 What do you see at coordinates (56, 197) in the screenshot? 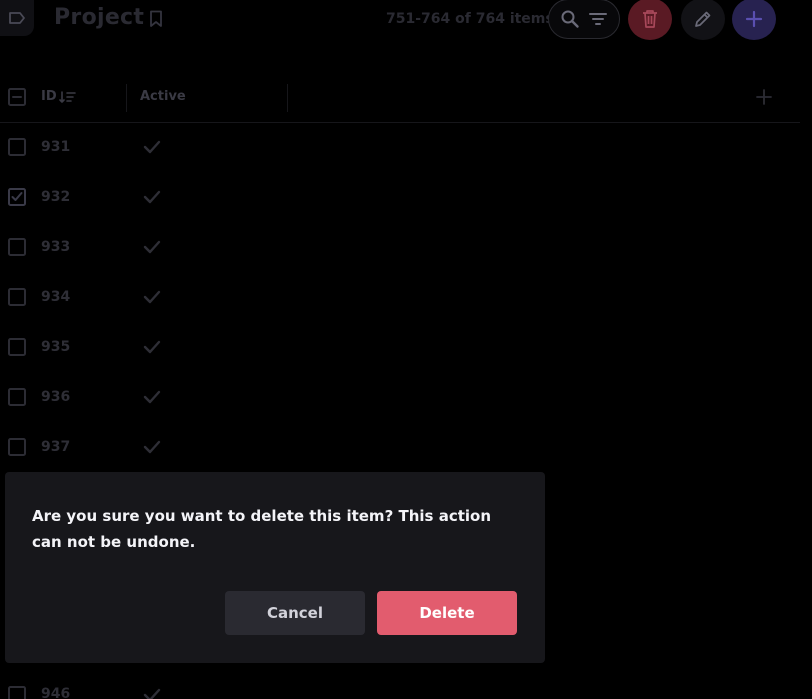
I see `row-id: 932` at bounding box center [56, 197].